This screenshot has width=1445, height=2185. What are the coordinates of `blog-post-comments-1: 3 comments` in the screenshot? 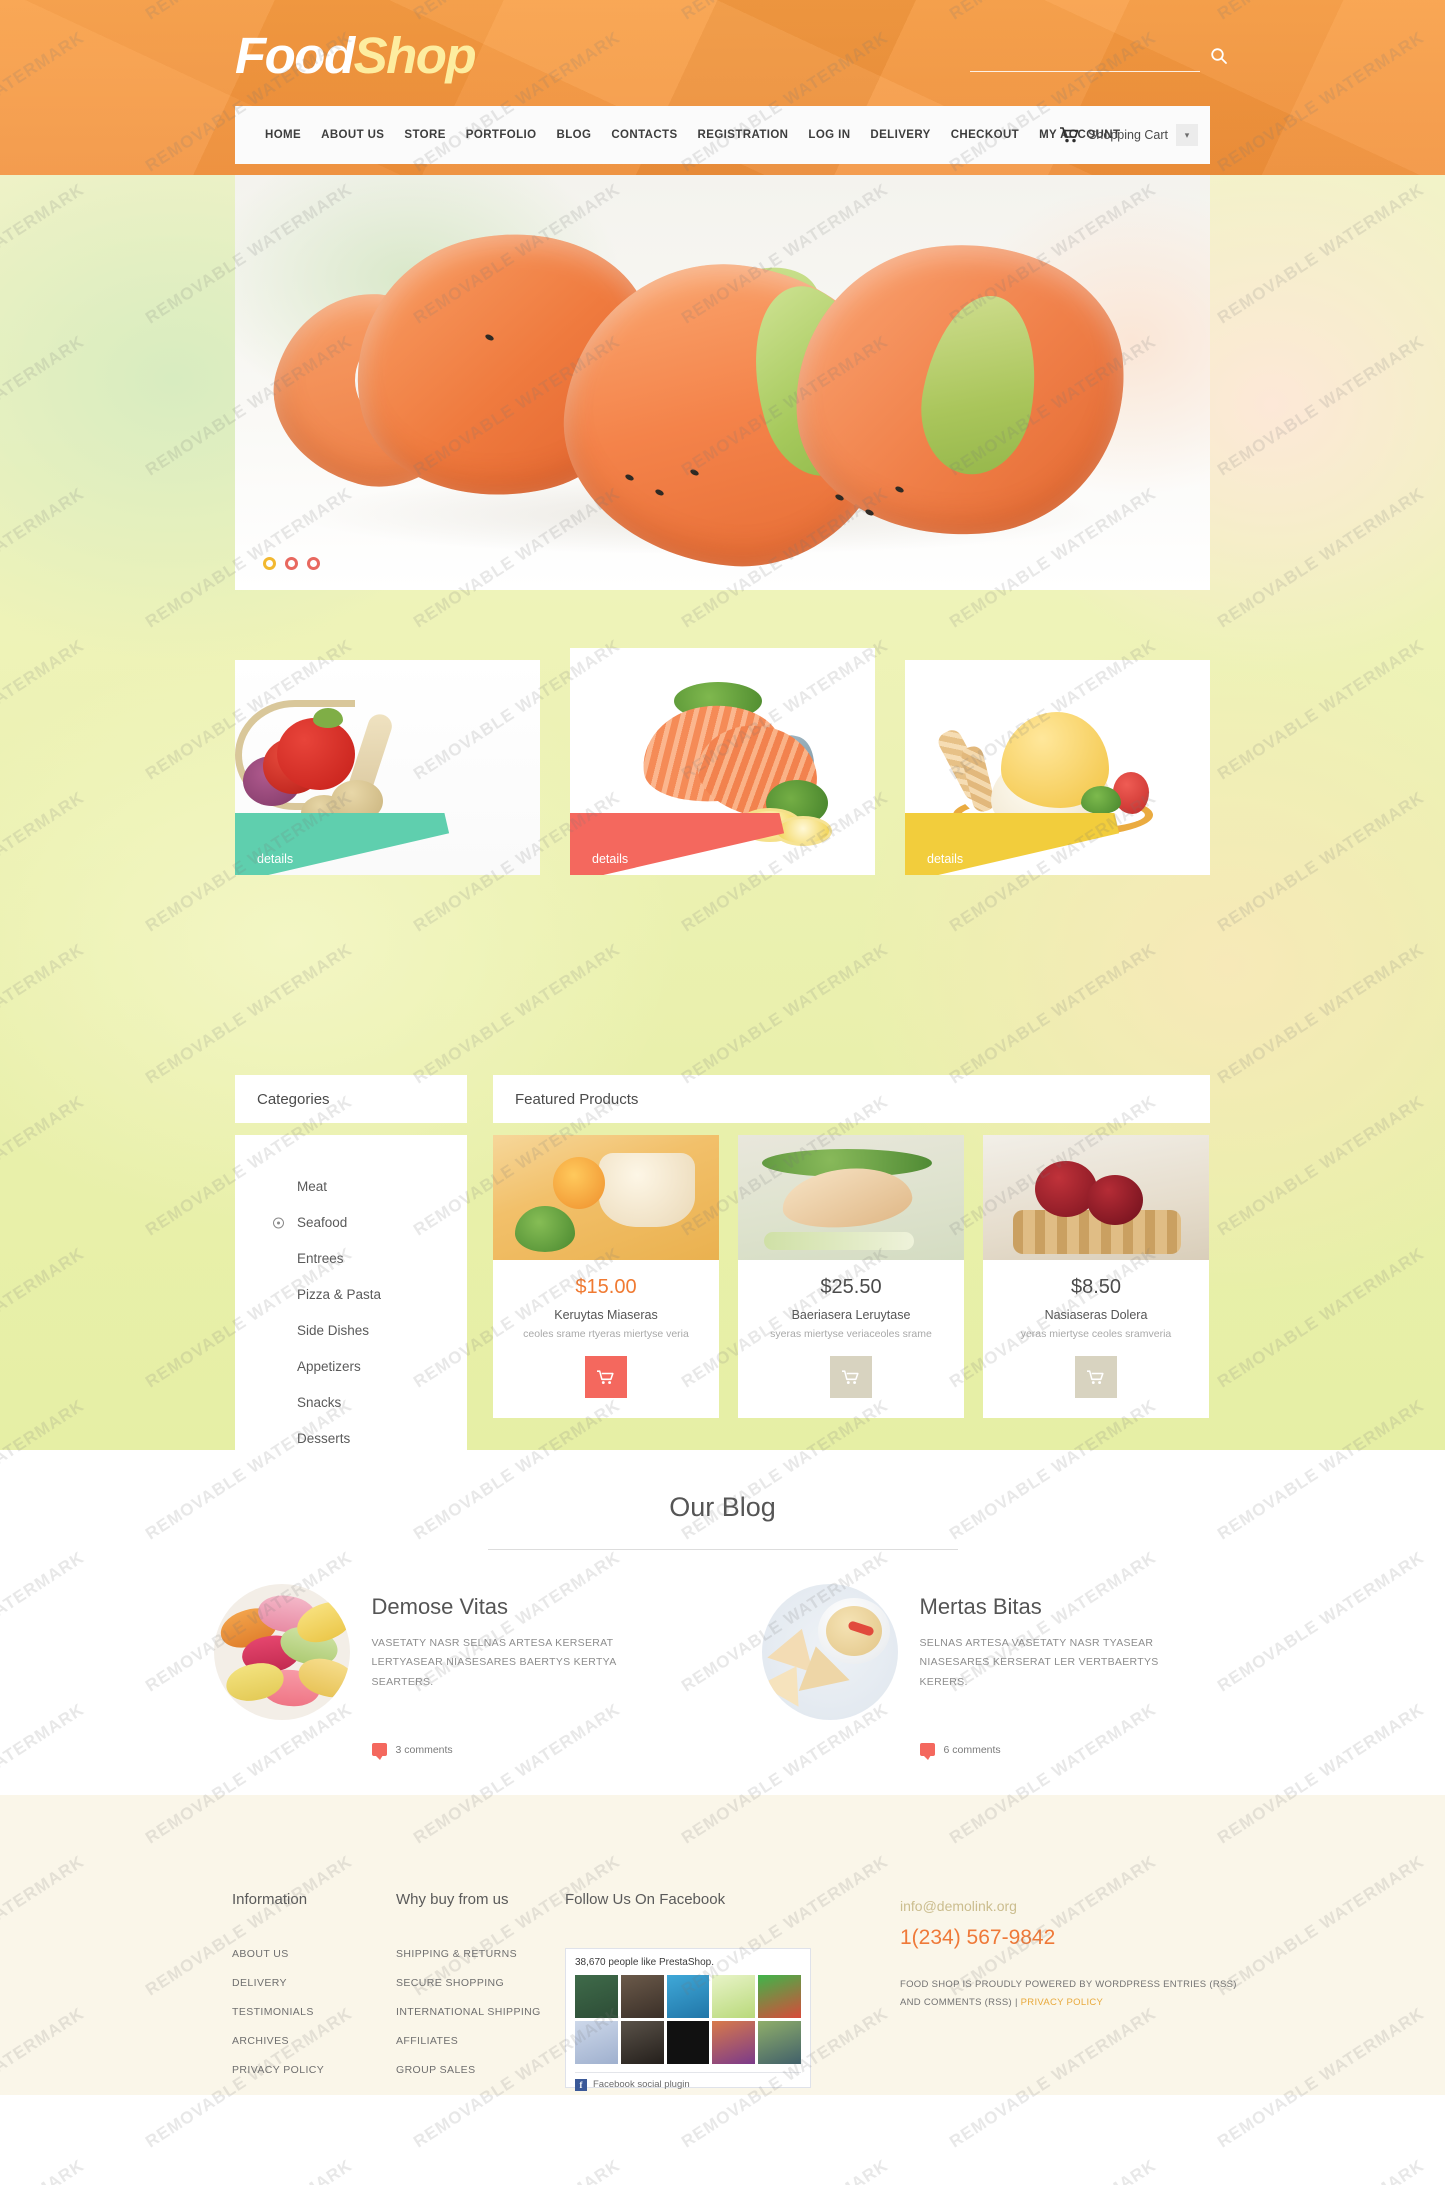 It's located at (412, 1751).